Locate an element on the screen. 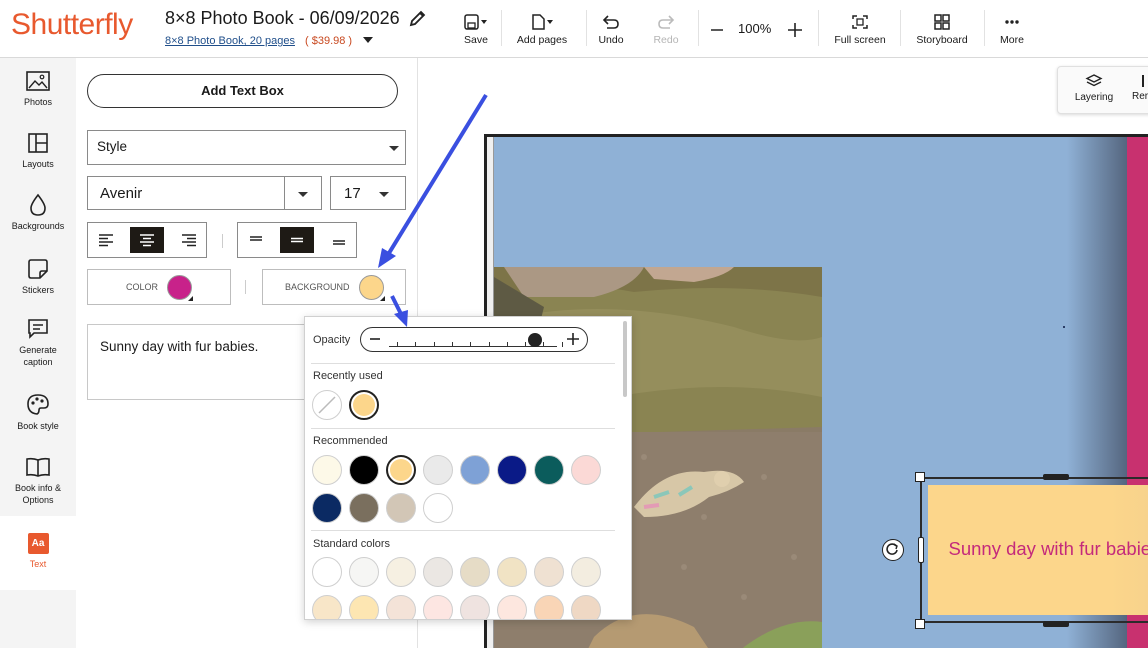  style-select: Style is located at coordinates (246, 147).